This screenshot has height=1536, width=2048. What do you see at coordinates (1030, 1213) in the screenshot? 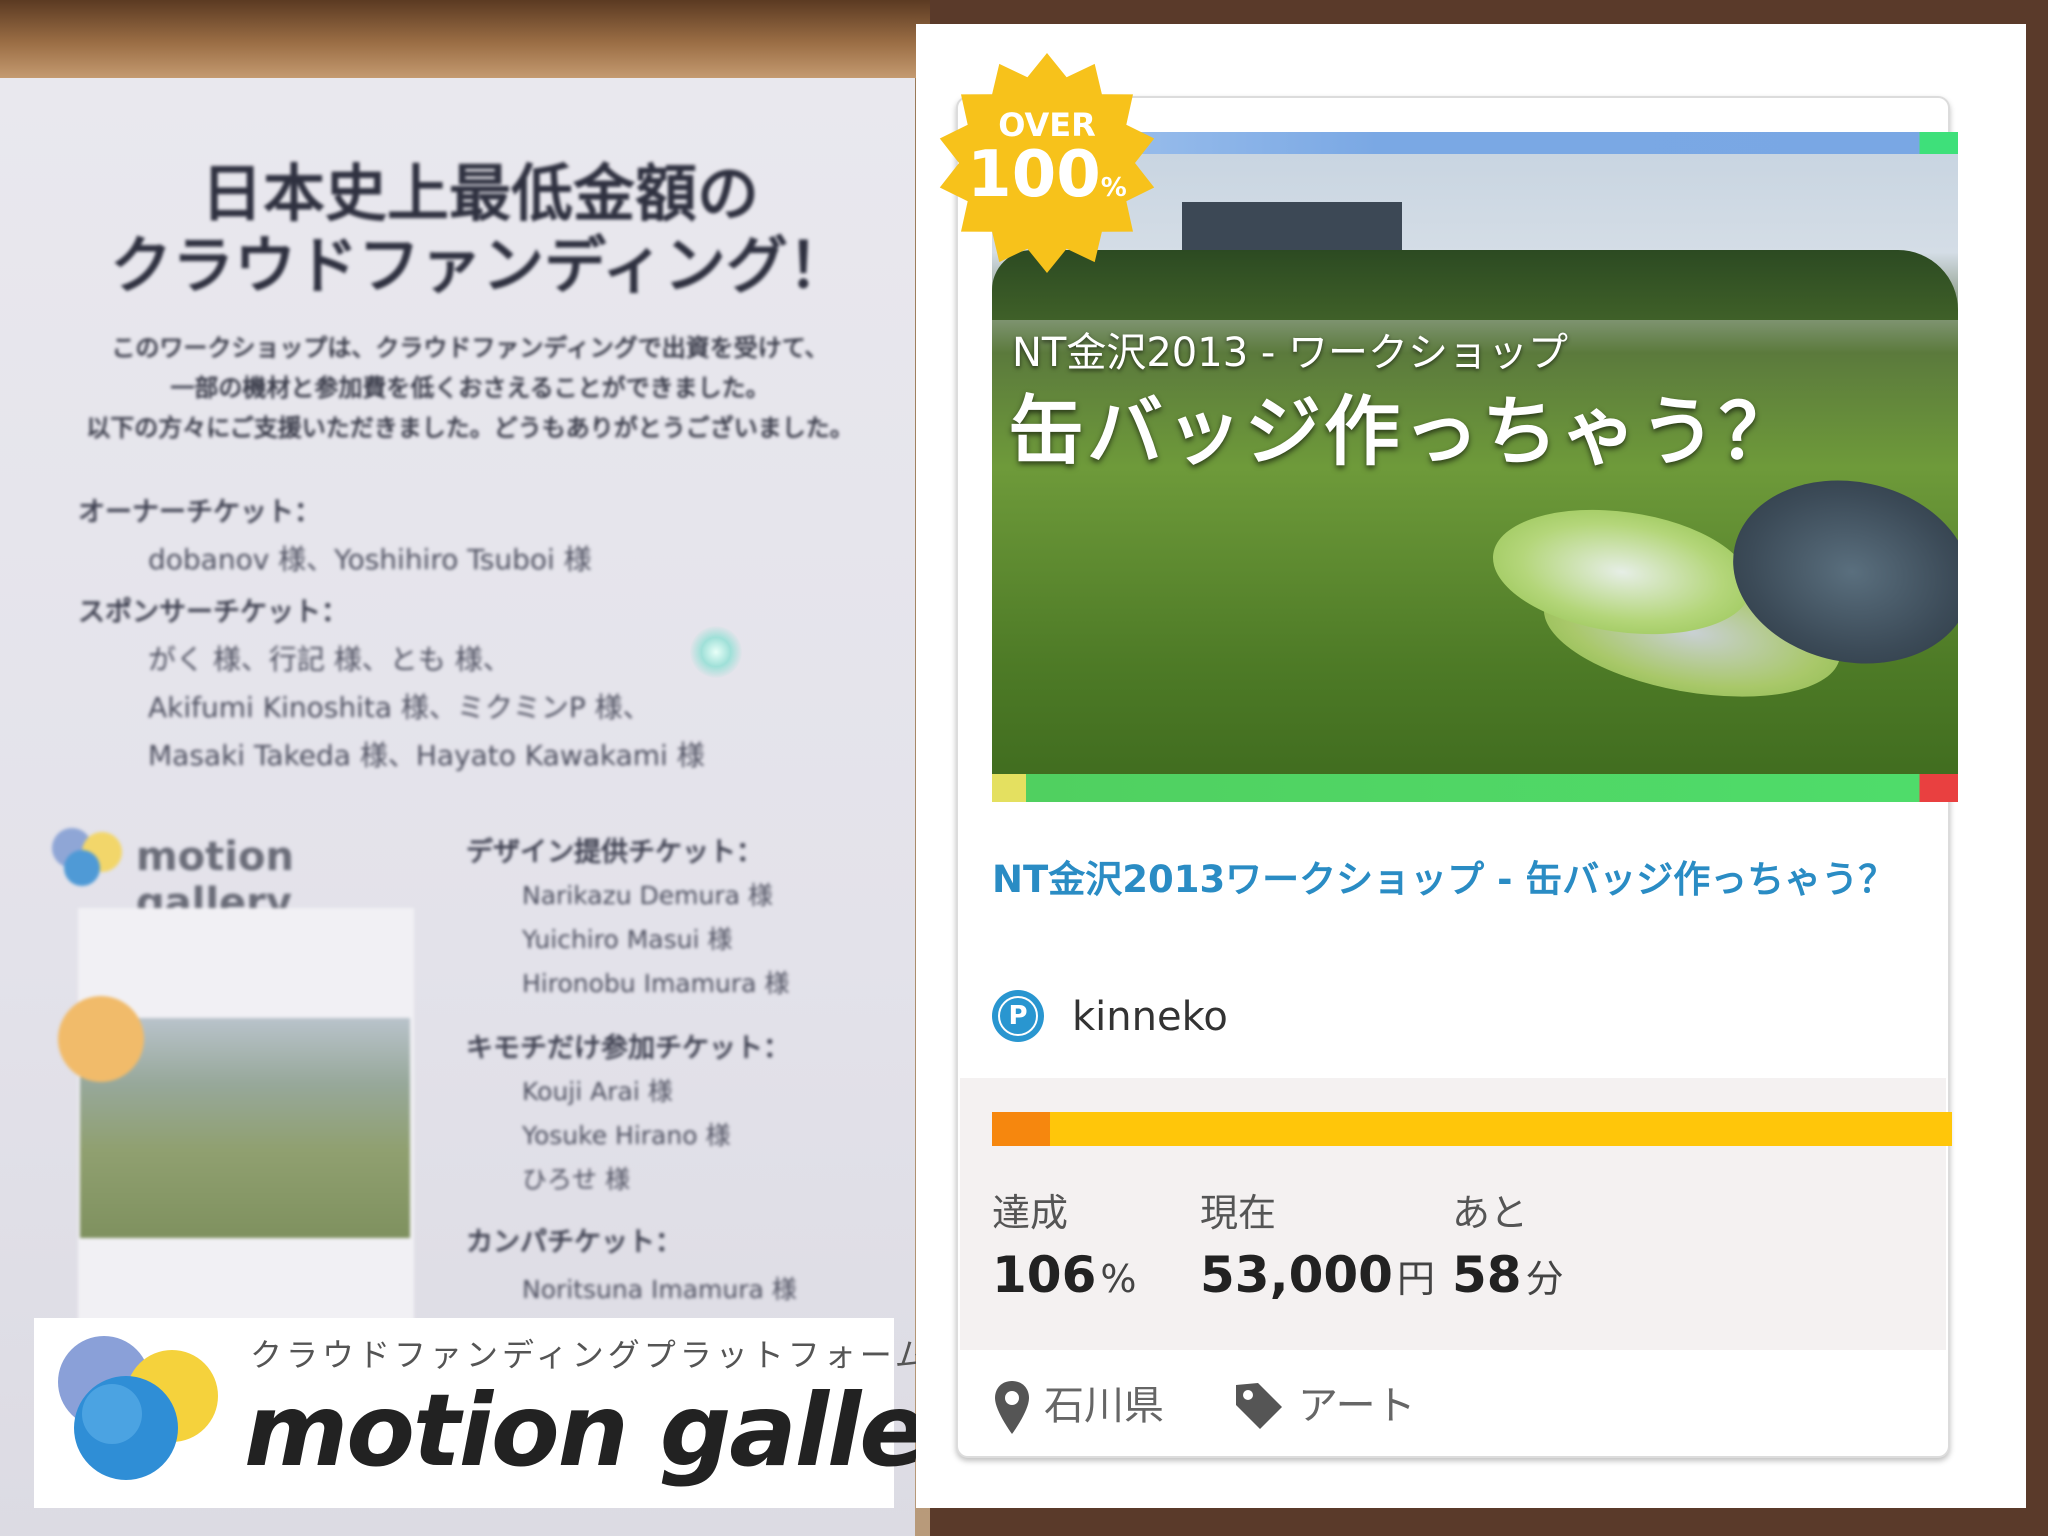
I see `stat-label-achieved: 達成` at bounding box center [1030, 1213].